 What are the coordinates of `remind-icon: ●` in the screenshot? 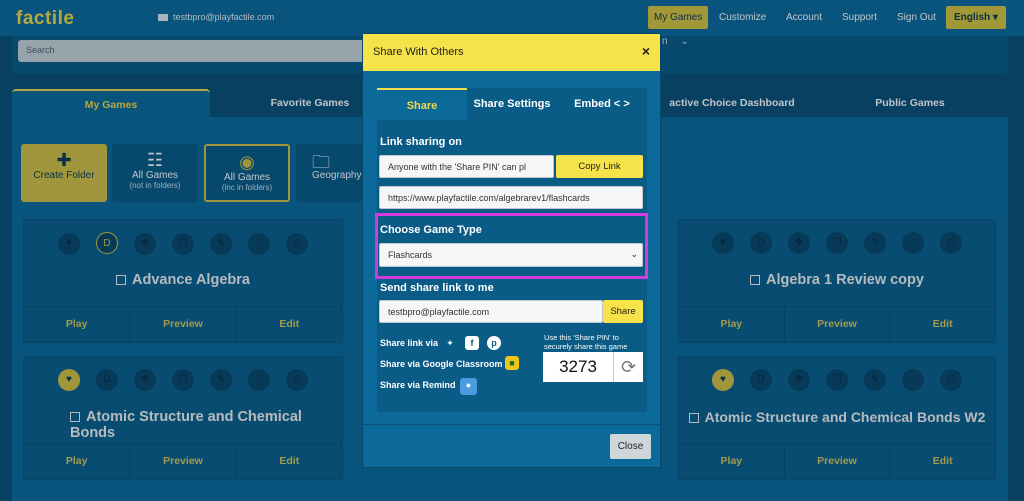 It's located at (468, 386).